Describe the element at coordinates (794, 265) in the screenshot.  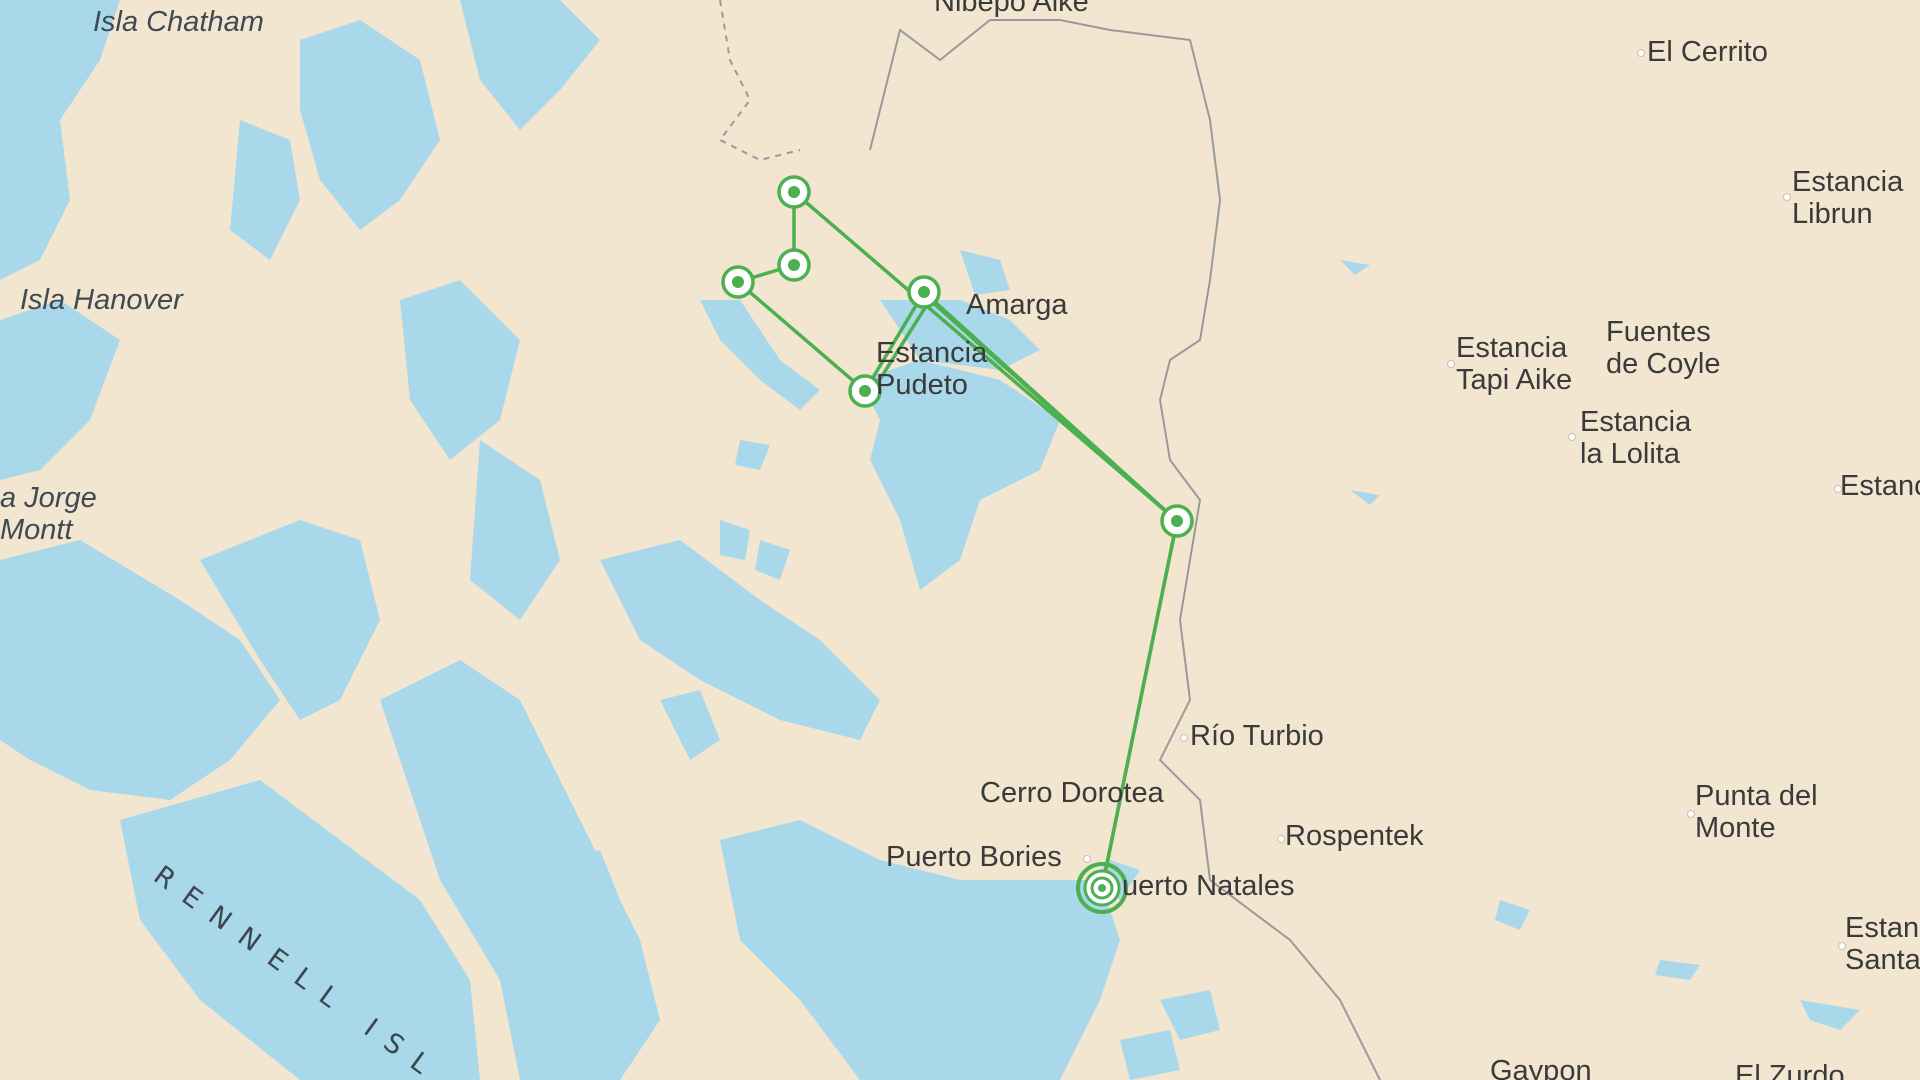
I see `stop-marker-inner` at that location.